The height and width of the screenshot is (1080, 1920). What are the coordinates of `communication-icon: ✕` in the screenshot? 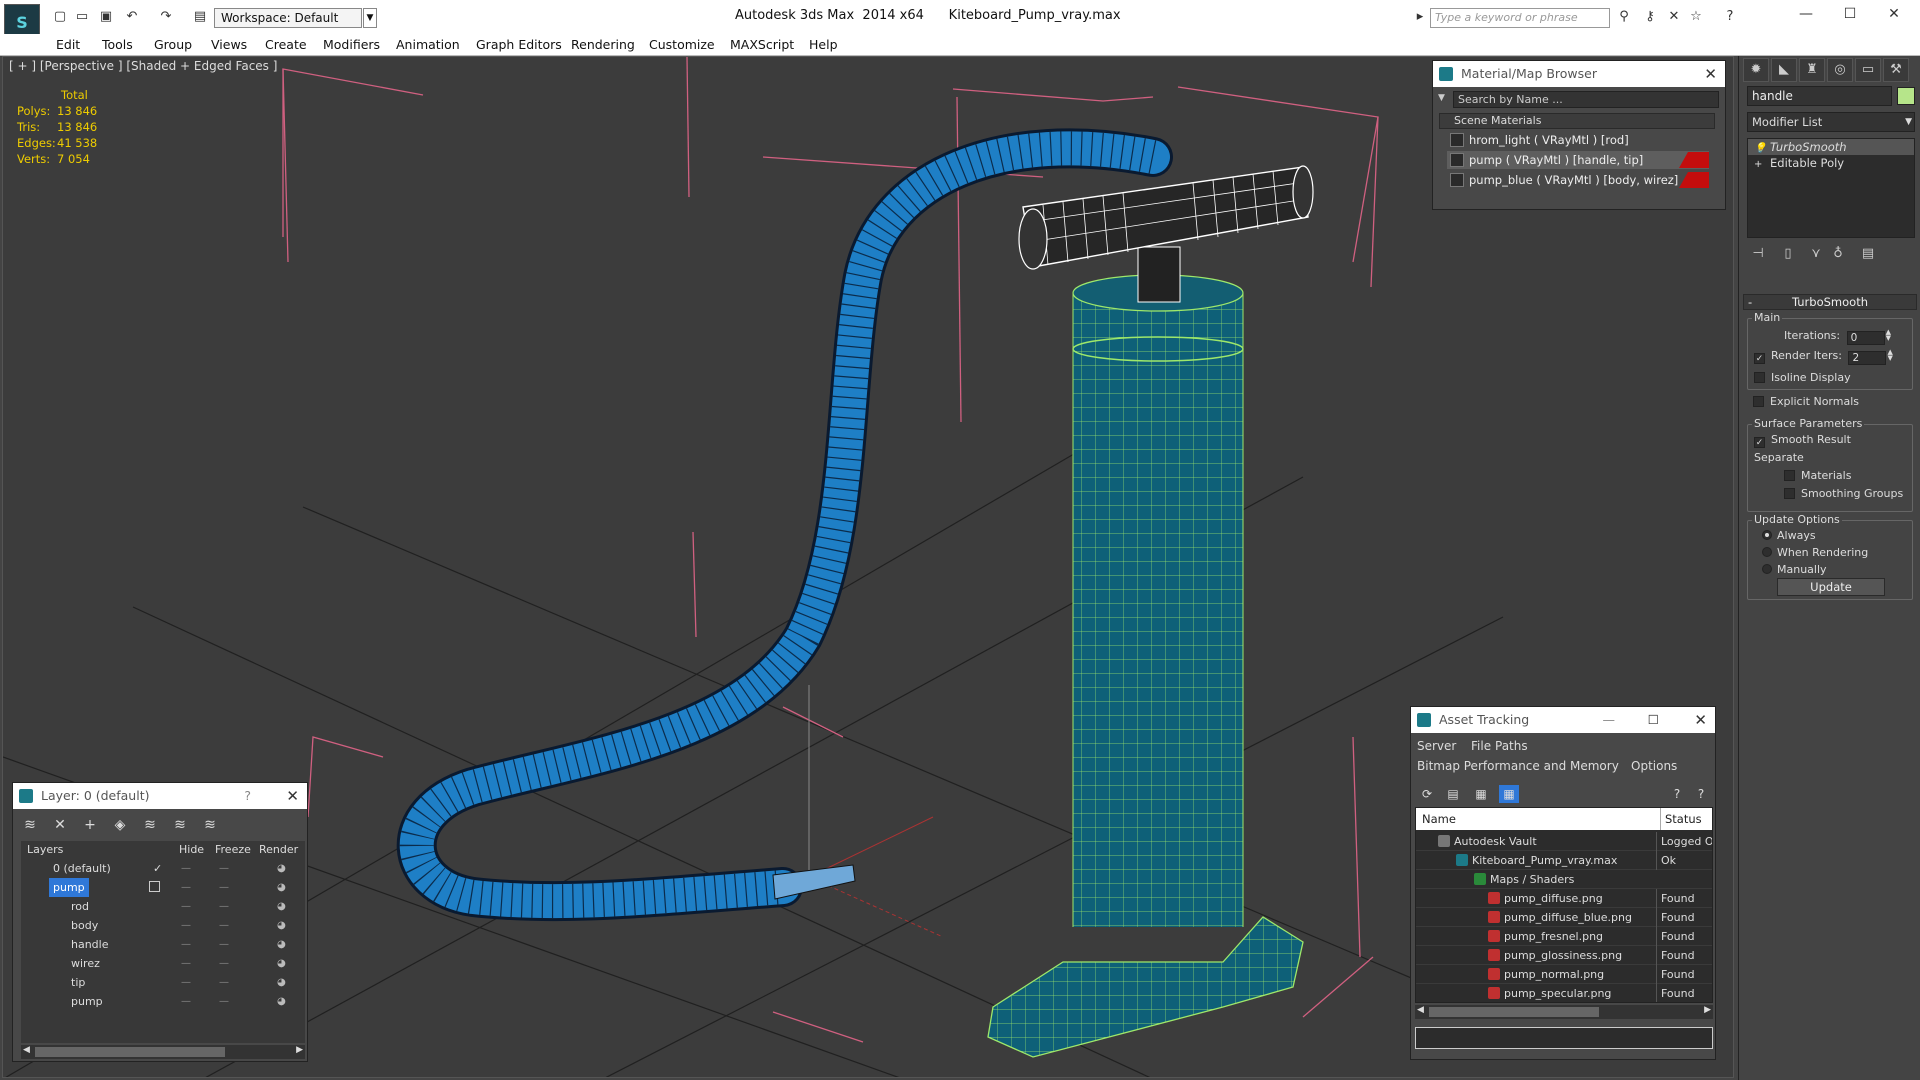 It's located at (1674, 17).